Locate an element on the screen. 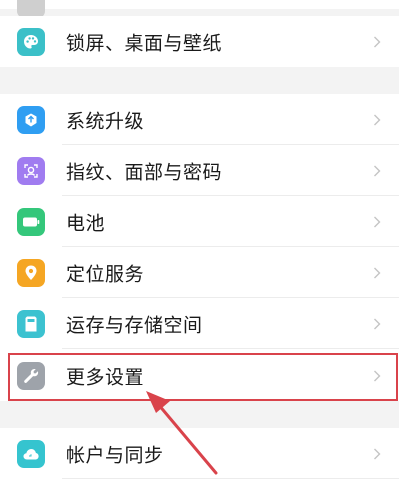 The height and width of the screenshot is (488, 399). settings-item-label: 指纹、面部与密码 is located at coordinates (144, 172).